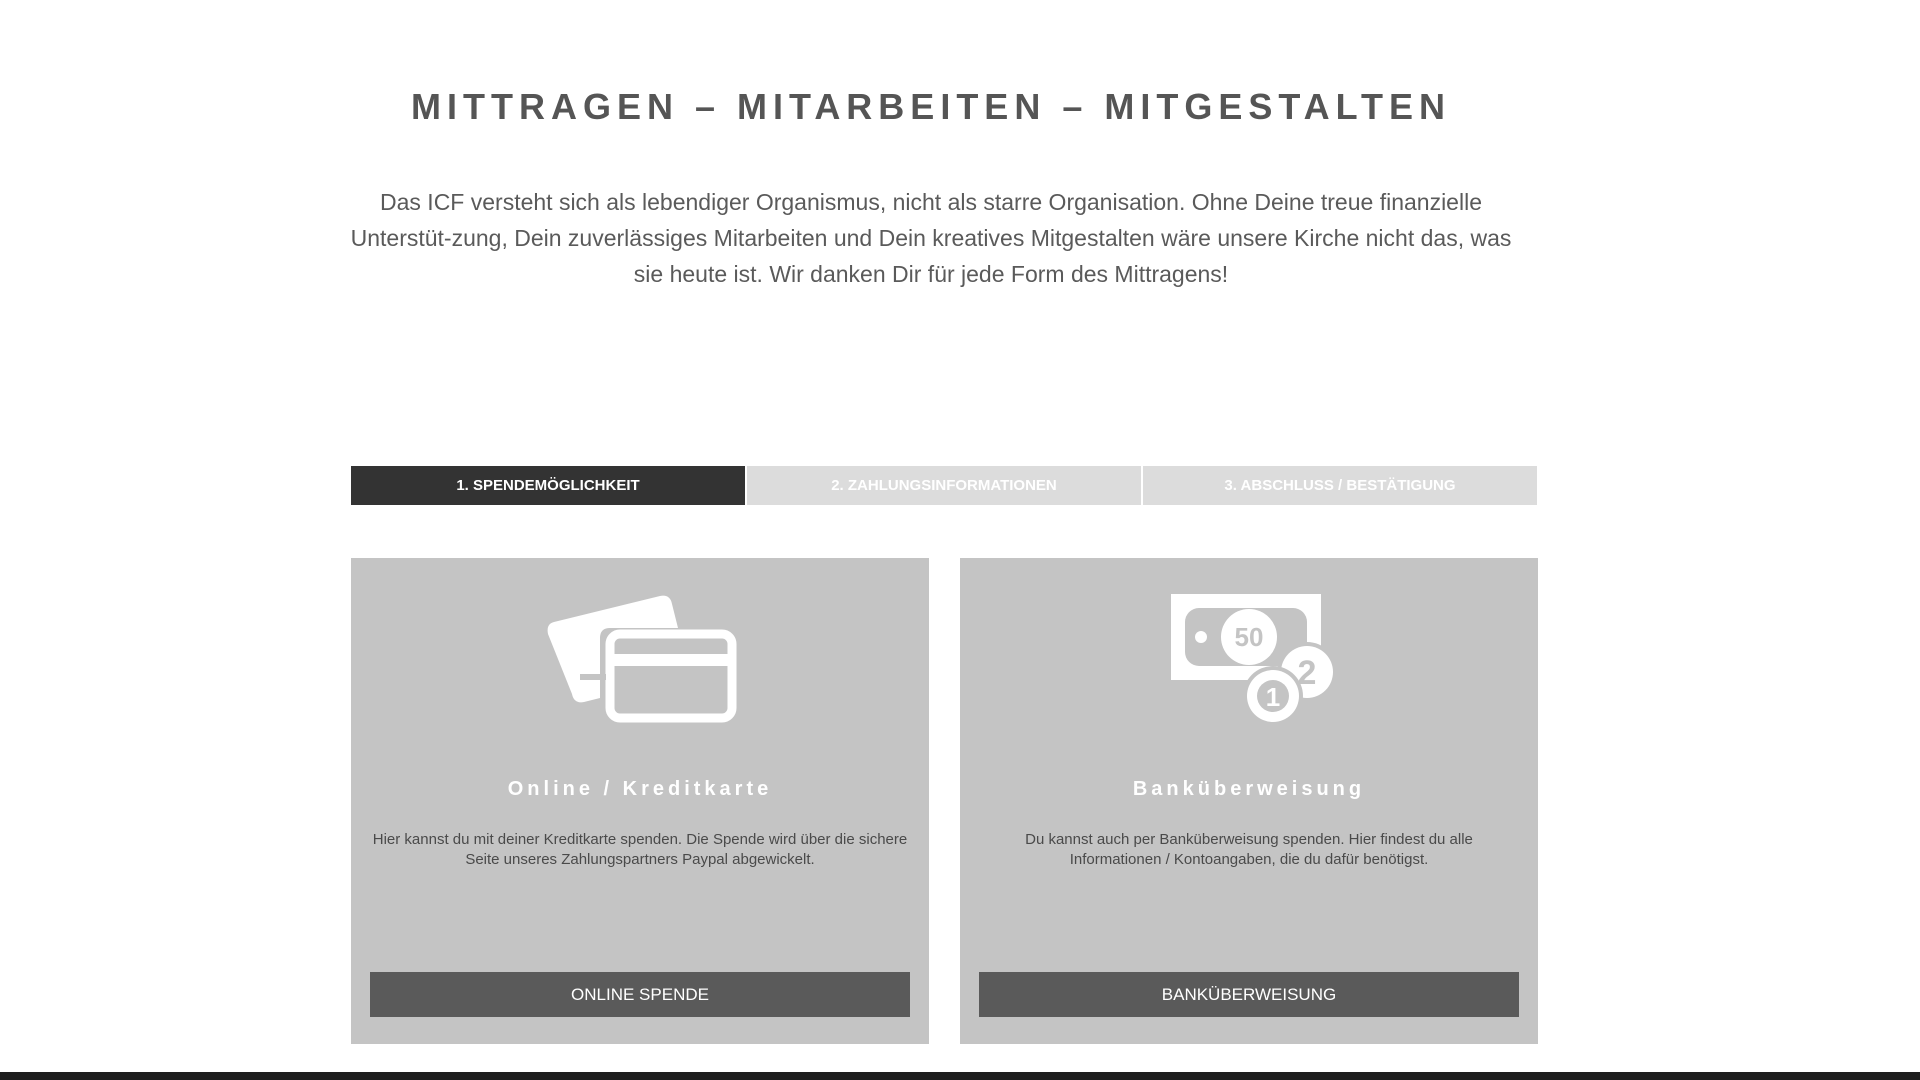 The width and height of the screenshot is (1920, 1080). I want to click on step-tab-payment-info: 2. ZAHLUNGSINFORMATIONEN, so click(945, 485).